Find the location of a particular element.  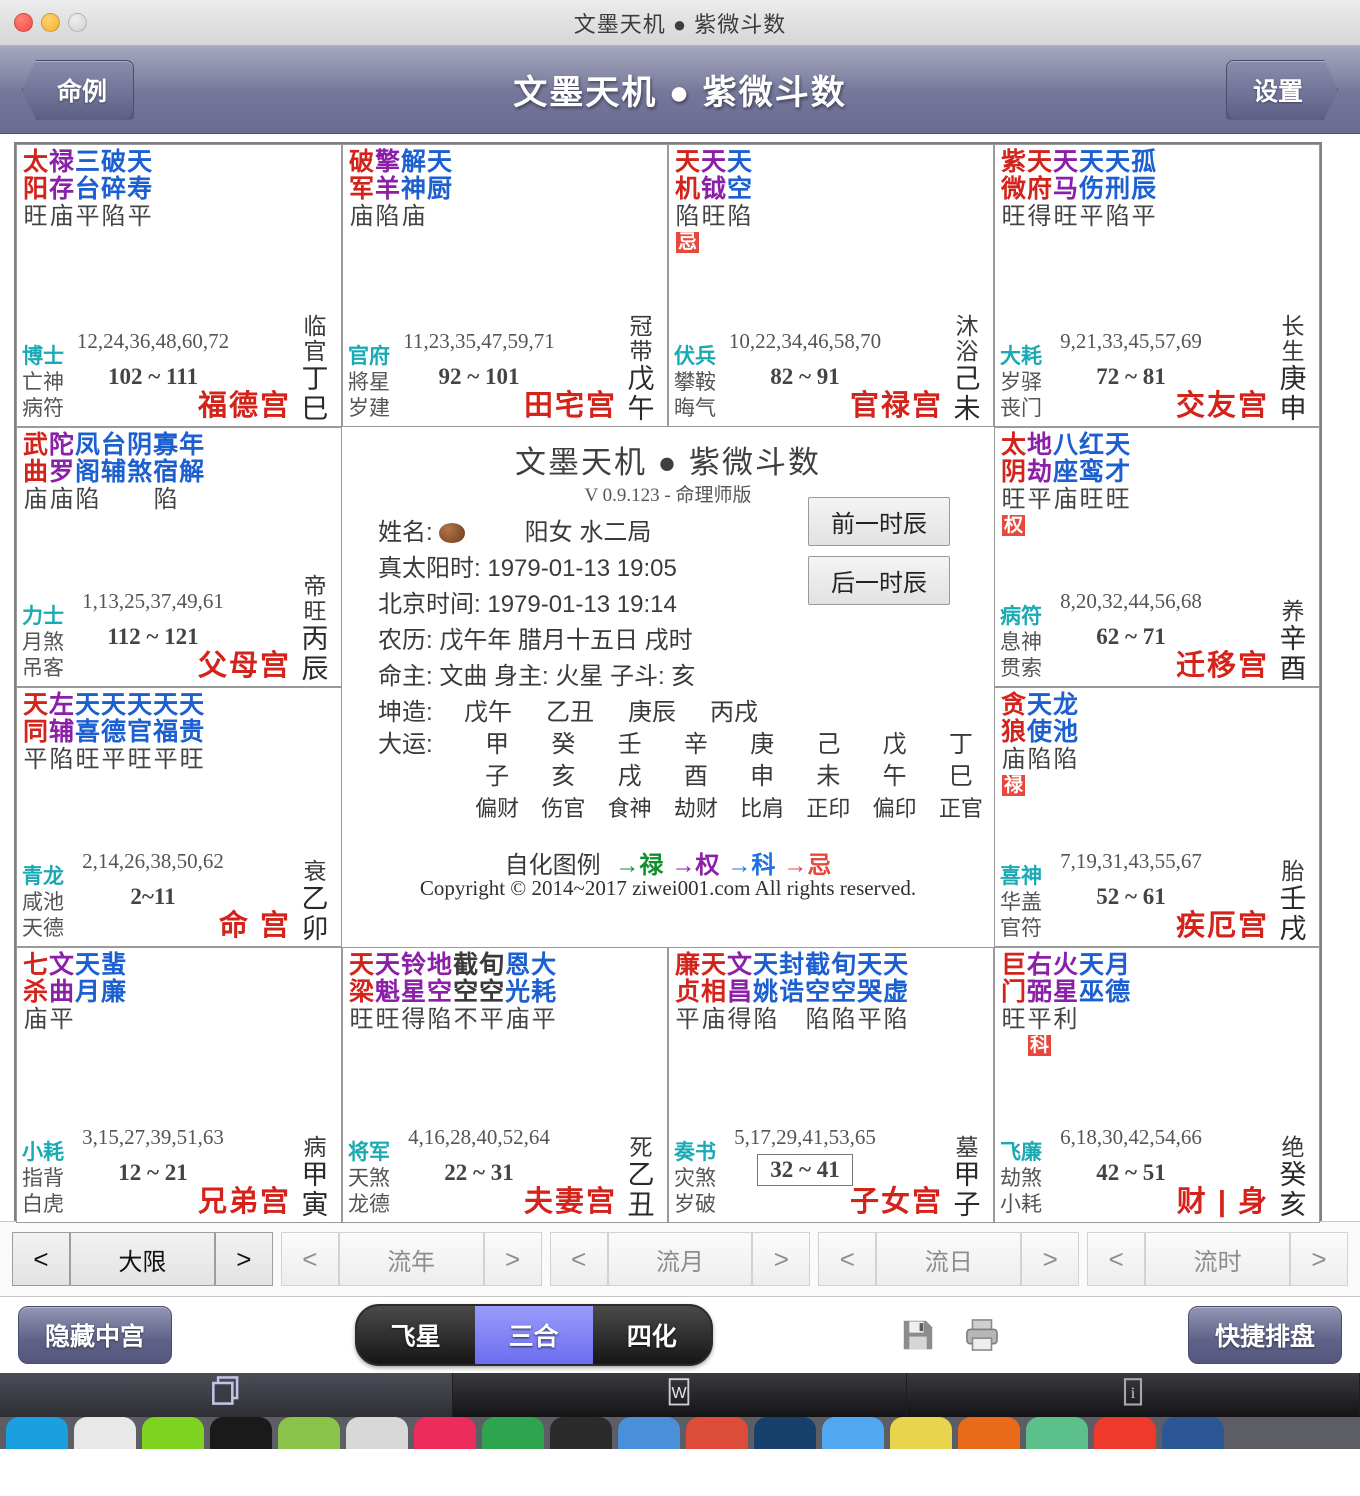

dayun-cell: 申 is located at coordinates (762, 776).